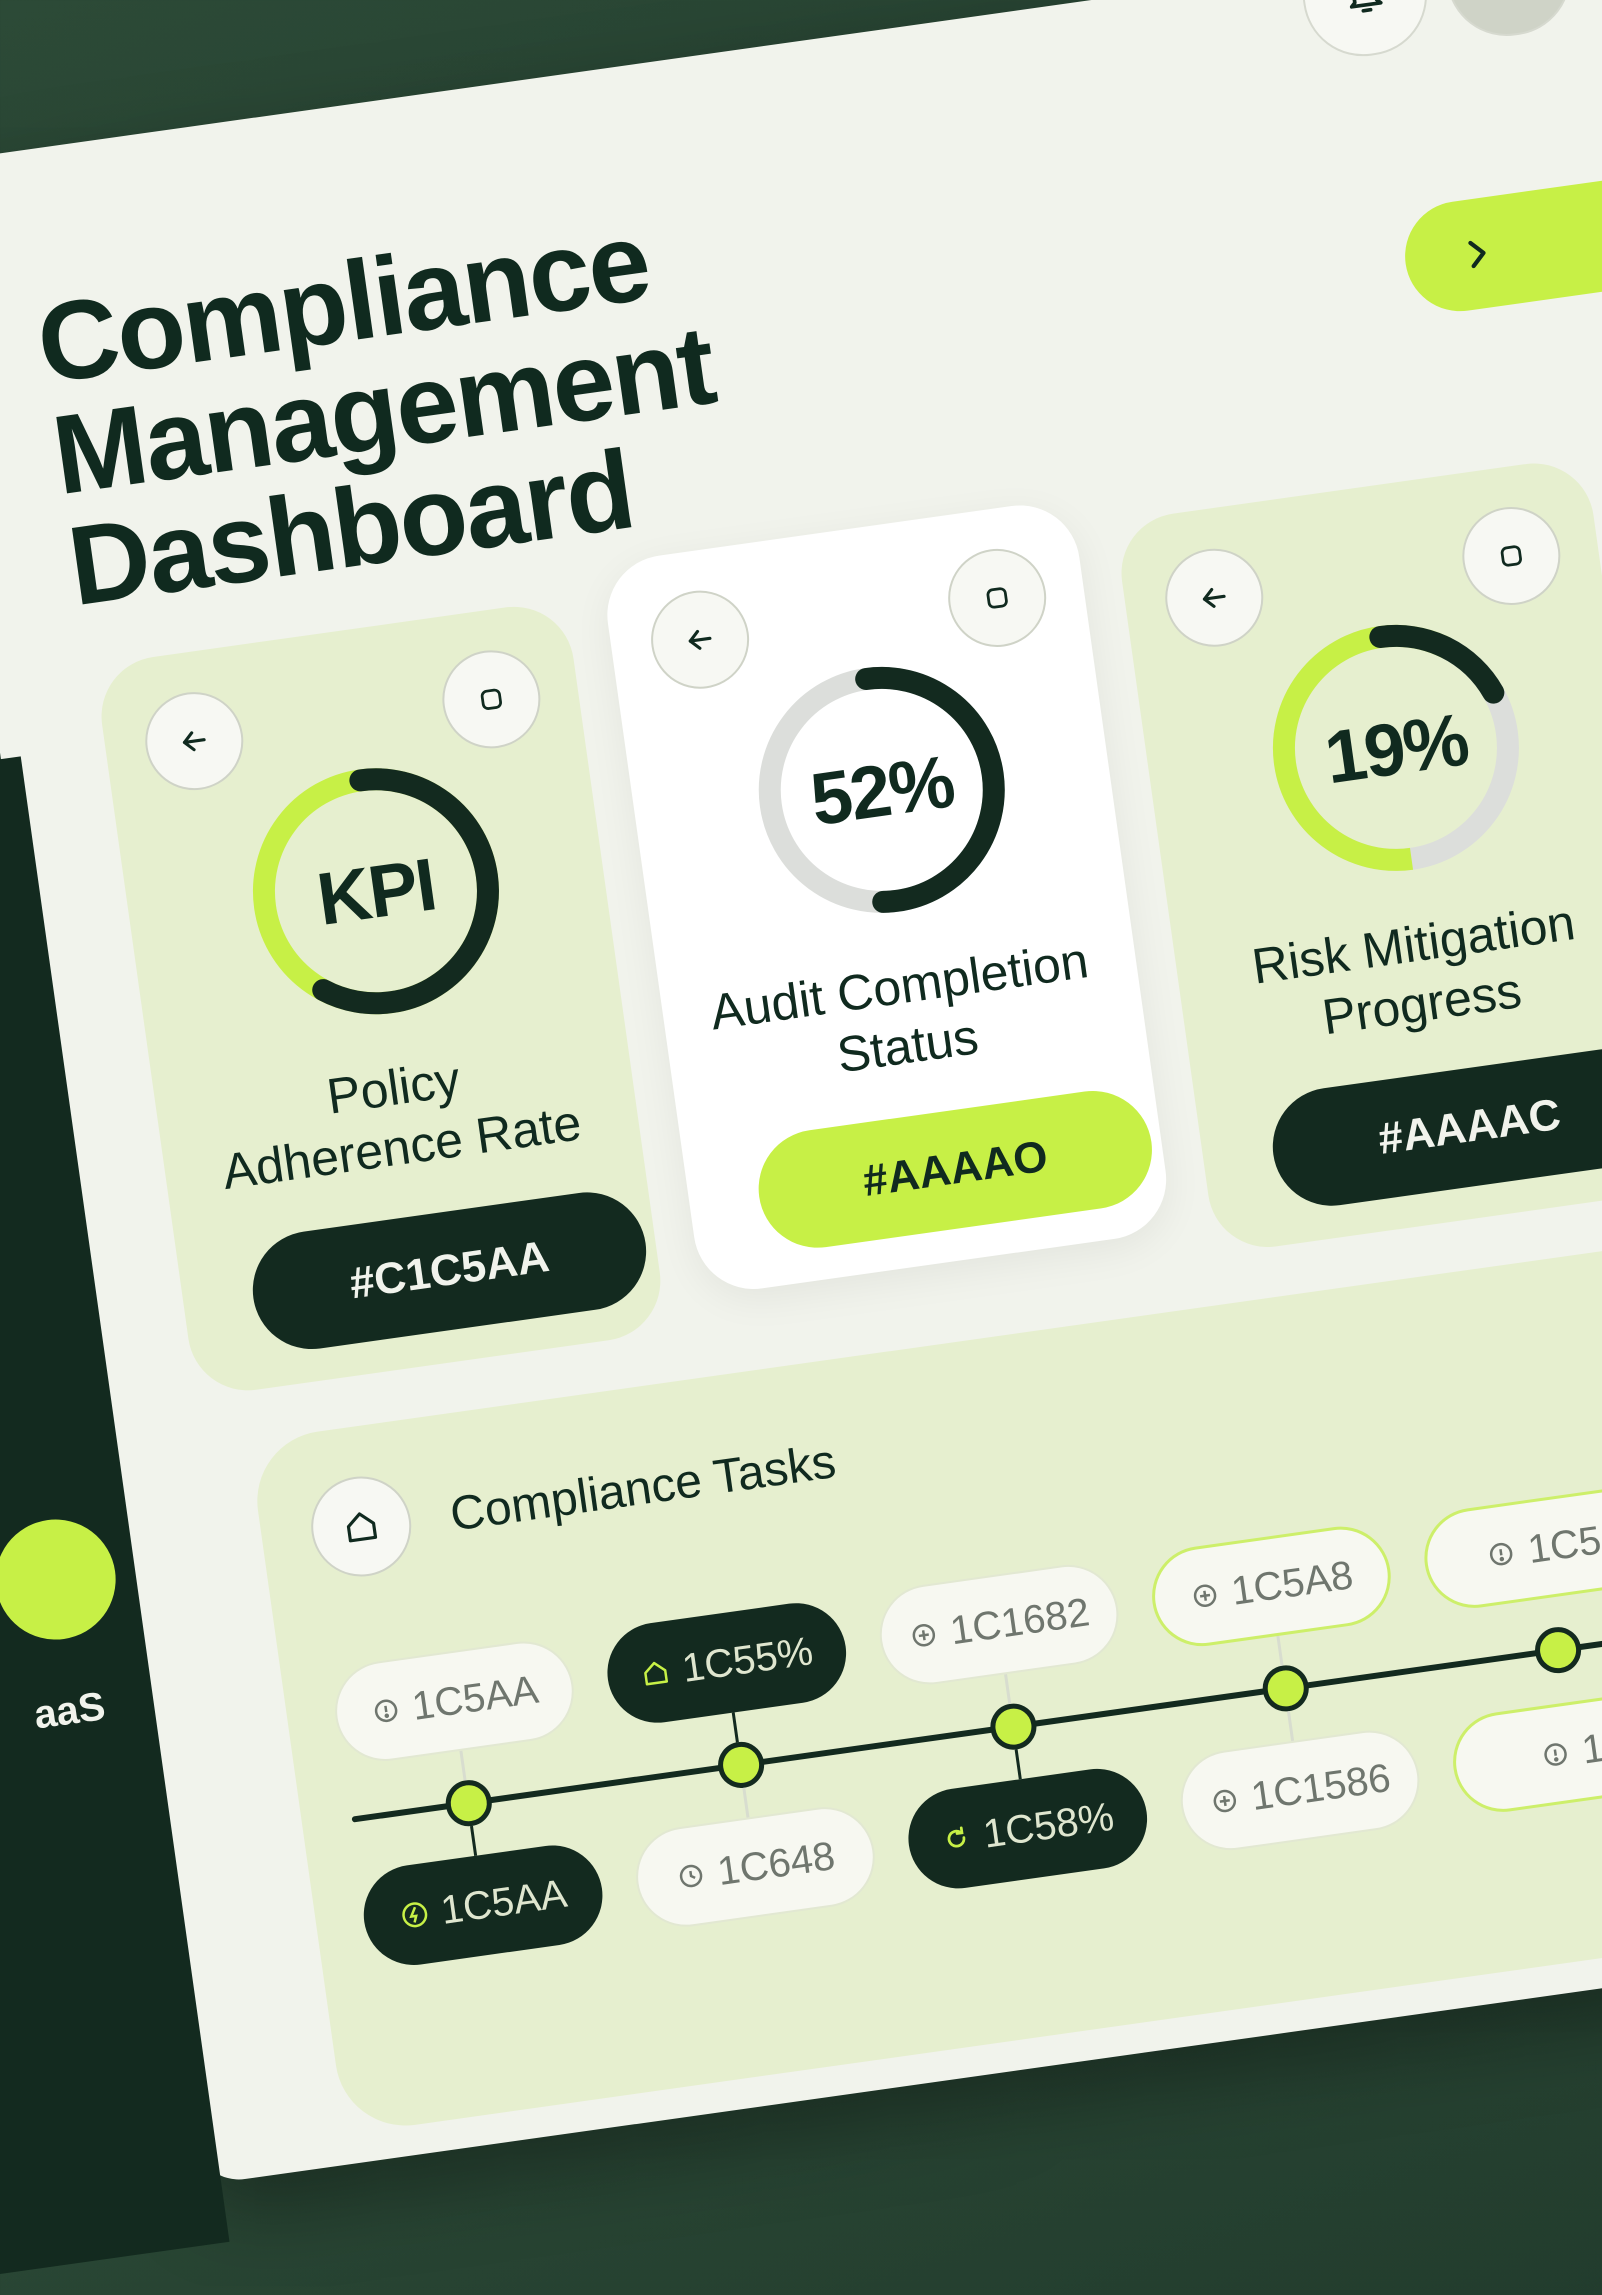  I want to click on sidebar-active-pill, so click(62, 1579).